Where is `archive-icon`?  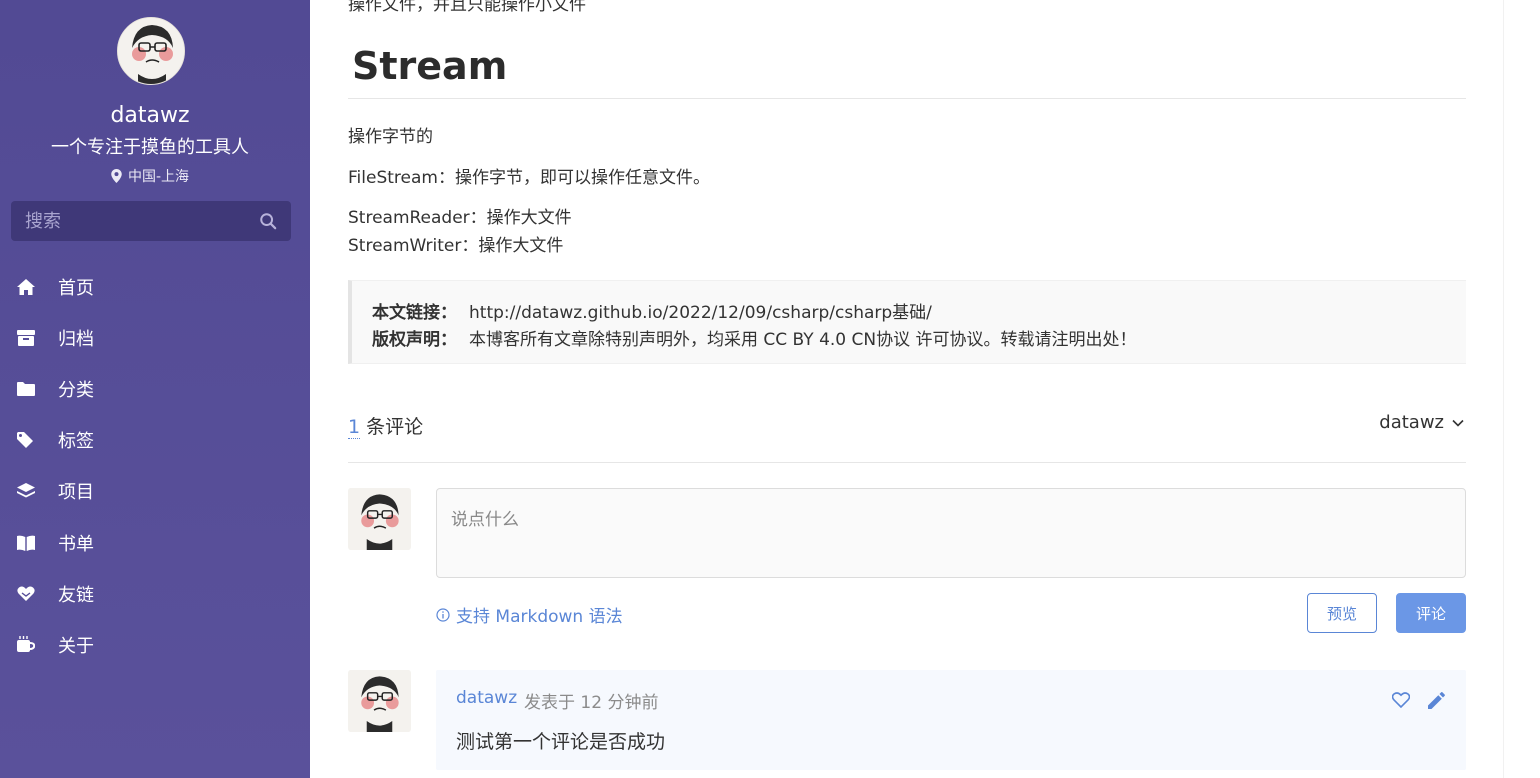 archive-icon is located at coordinates (26, 338).